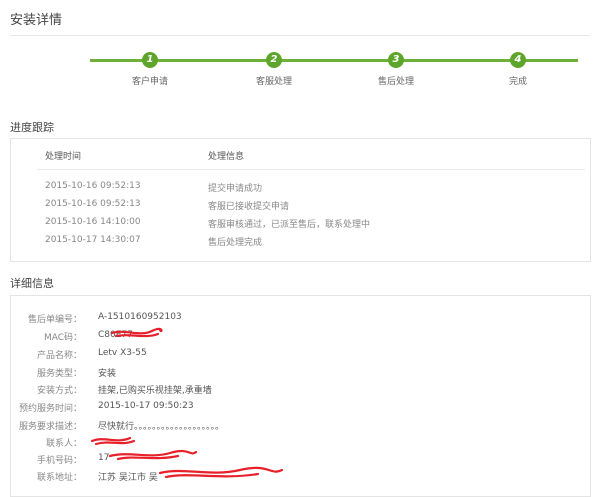 The image size is (600, 497). Describe the element at coordinates (136, 332) in the screenshot. I see `redaction-mac` at that location.